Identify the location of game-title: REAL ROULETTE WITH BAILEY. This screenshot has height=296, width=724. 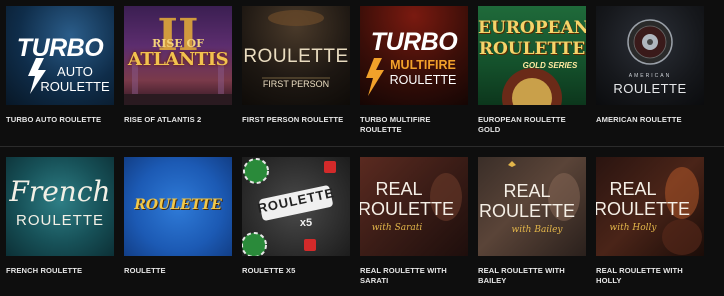
(532, 276).